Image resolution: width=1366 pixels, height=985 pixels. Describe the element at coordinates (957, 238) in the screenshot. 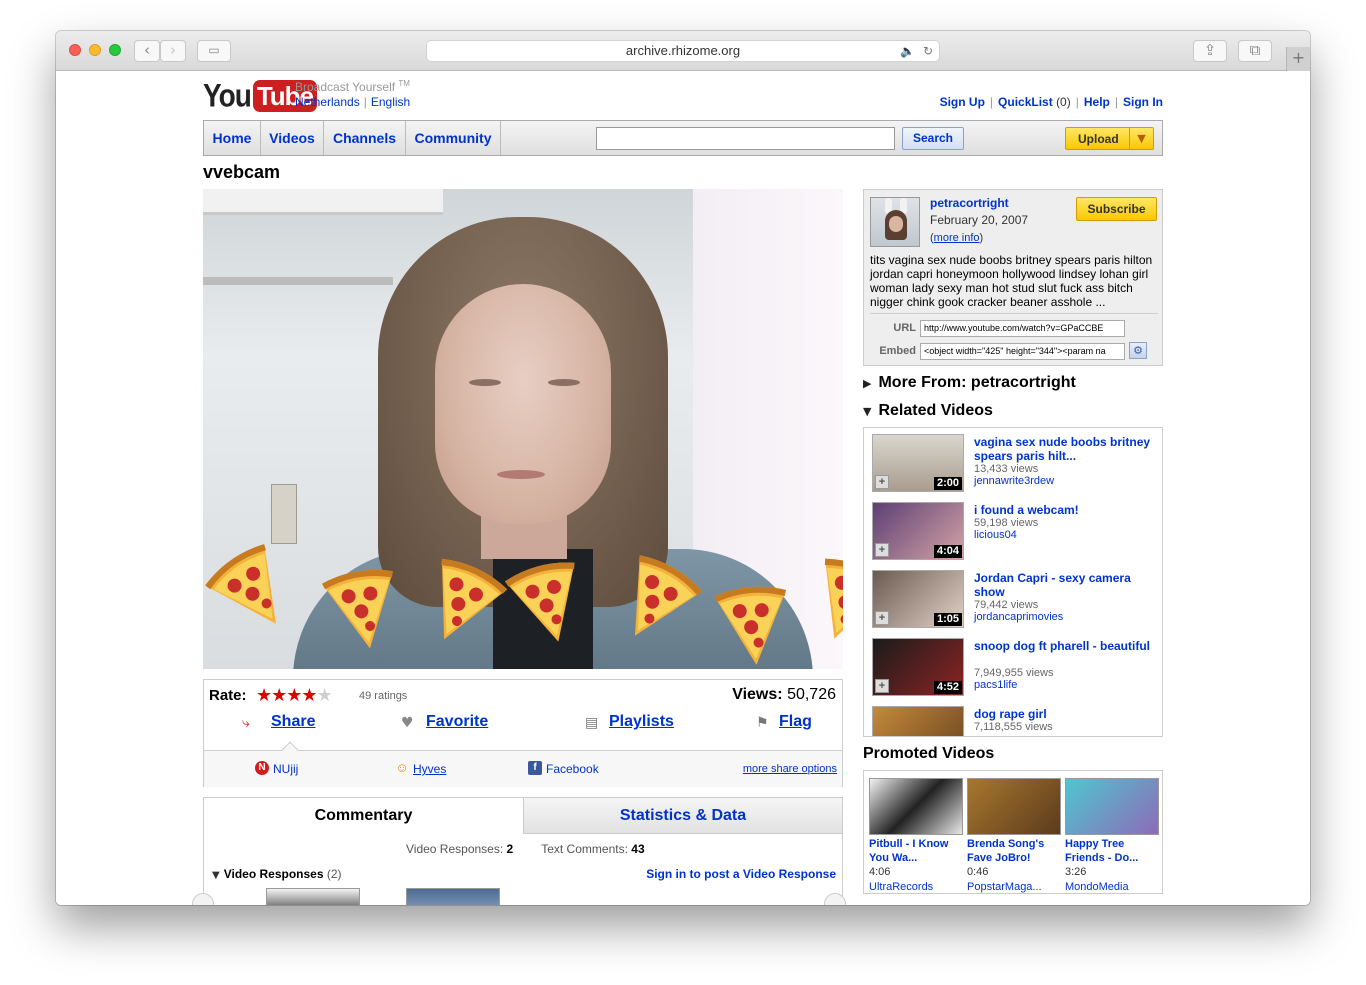

I see `more-info-link: more info` at that location.